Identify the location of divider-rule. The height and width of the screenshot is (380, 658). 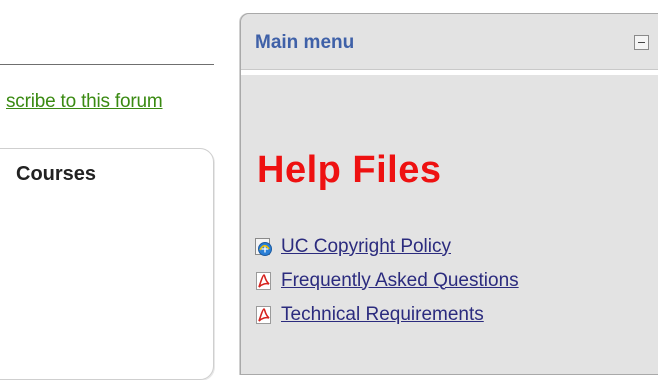
(107, 64).